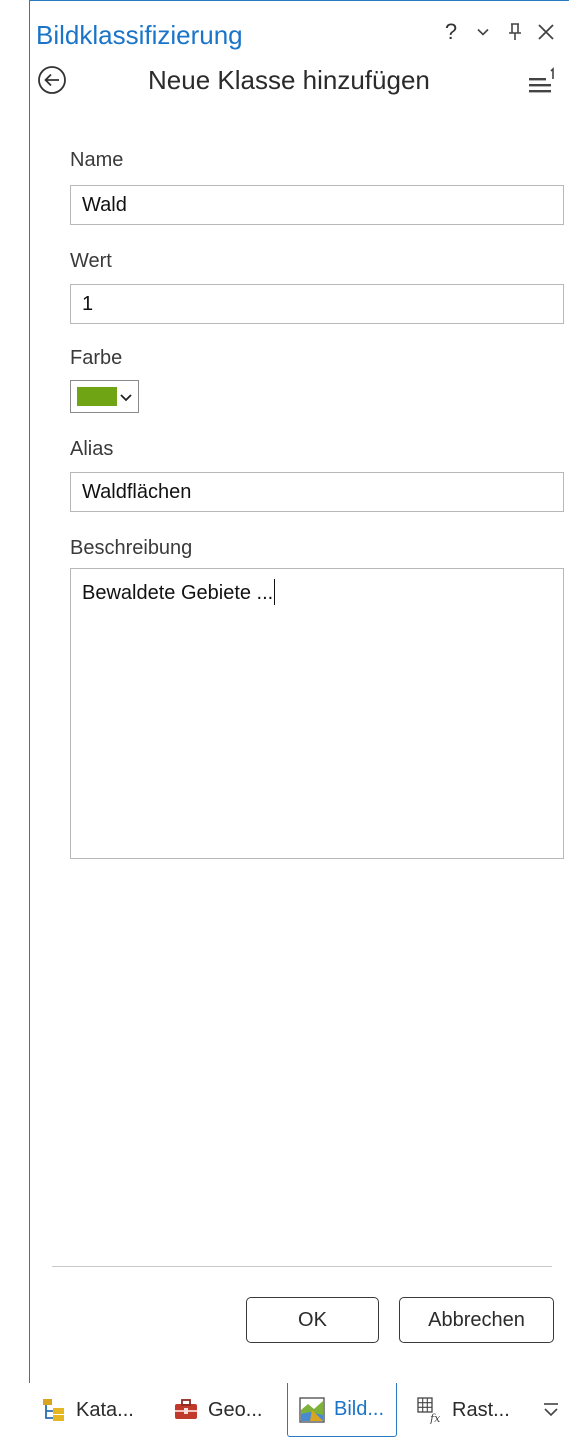  I want to click on description-label: Beschreibung, so click(131, 548).